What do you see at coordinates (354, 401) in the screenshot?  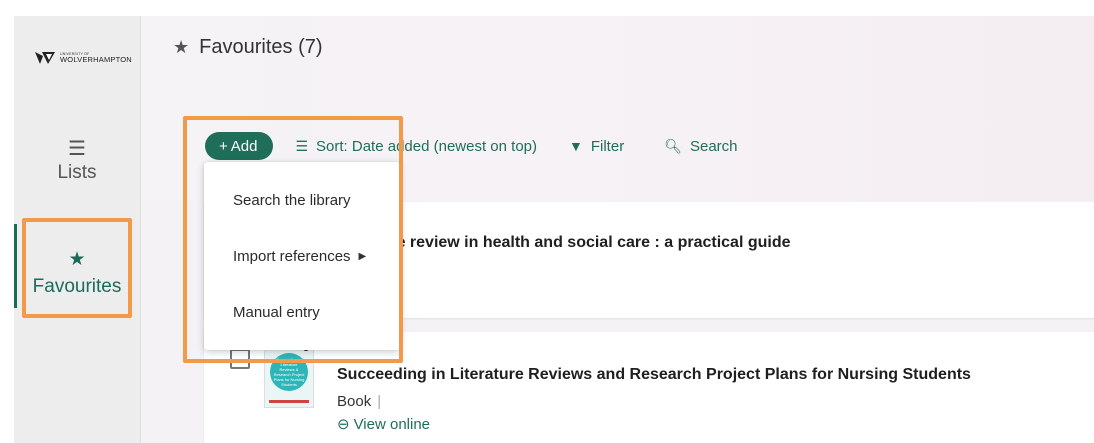 I see `item-type-label: Book` at bounding box center [354, 401].